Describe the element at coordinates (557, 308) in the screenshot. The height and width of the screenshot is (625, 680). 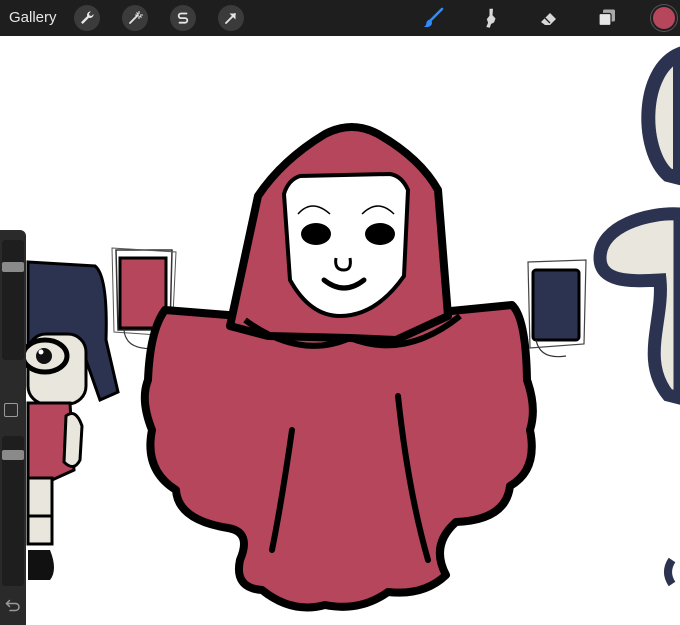
I see `right-card-drawing` at that location.